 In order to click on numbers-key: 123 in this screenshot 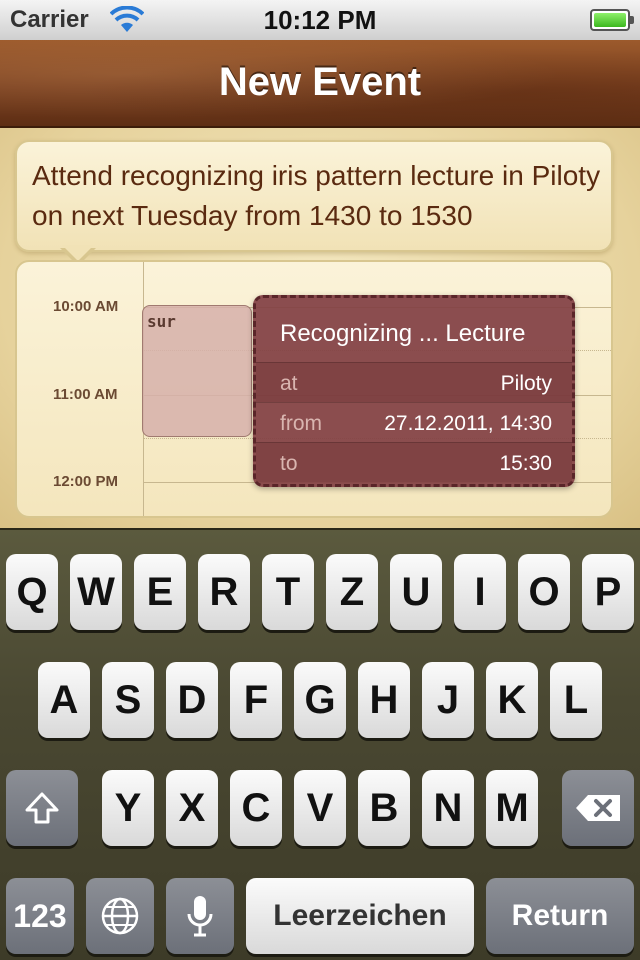, I will do `click(40, 916)`.